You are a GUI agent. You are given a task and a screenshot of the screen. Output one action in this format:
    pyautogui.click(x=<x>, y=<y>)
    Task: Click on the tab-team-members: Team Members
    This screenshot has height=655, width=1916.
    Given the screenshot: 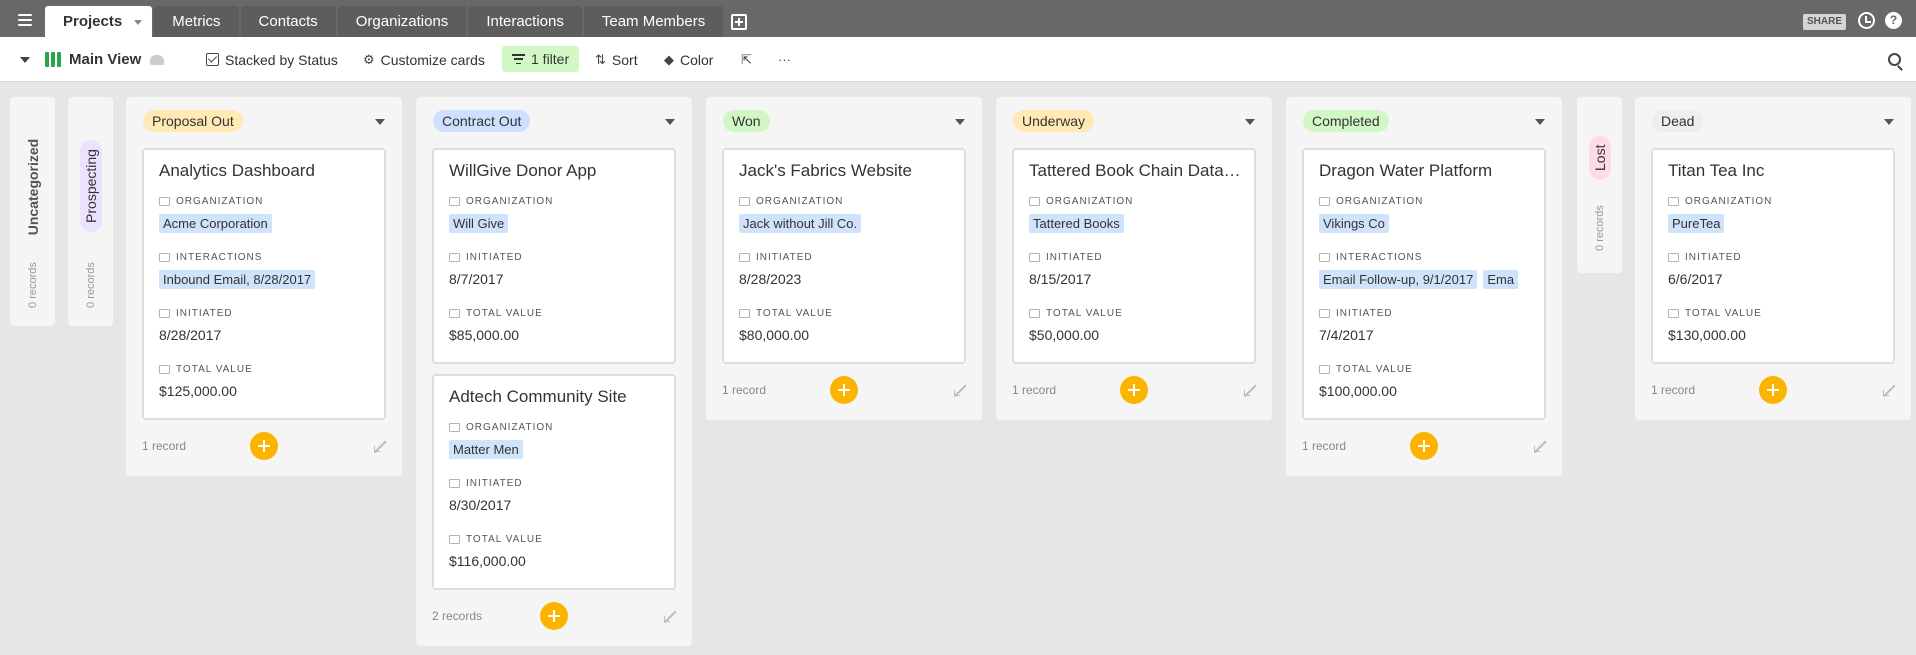 What is the action you would take?
    pyautogui.click(x=653, y=21)
    